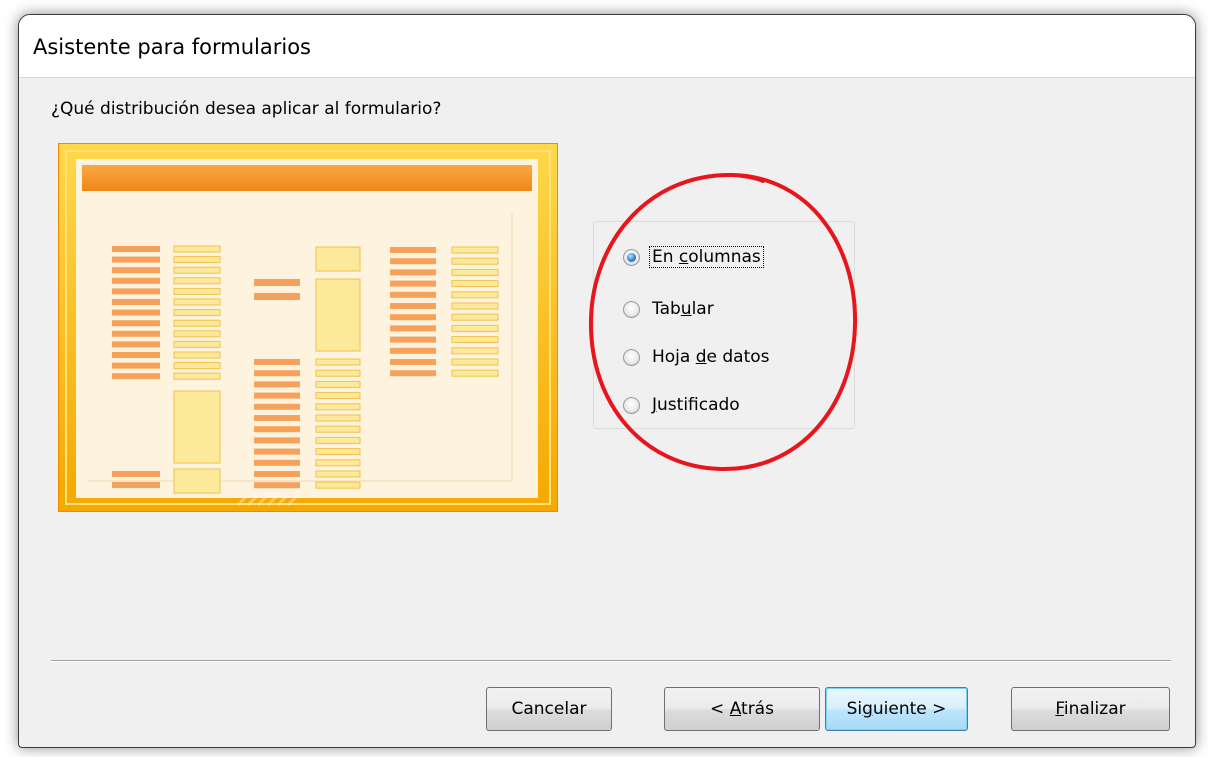  What do you see at coordinates (631, 309) in the screenshot?
I see `radio-tabular` at bounding box center [631, 309].